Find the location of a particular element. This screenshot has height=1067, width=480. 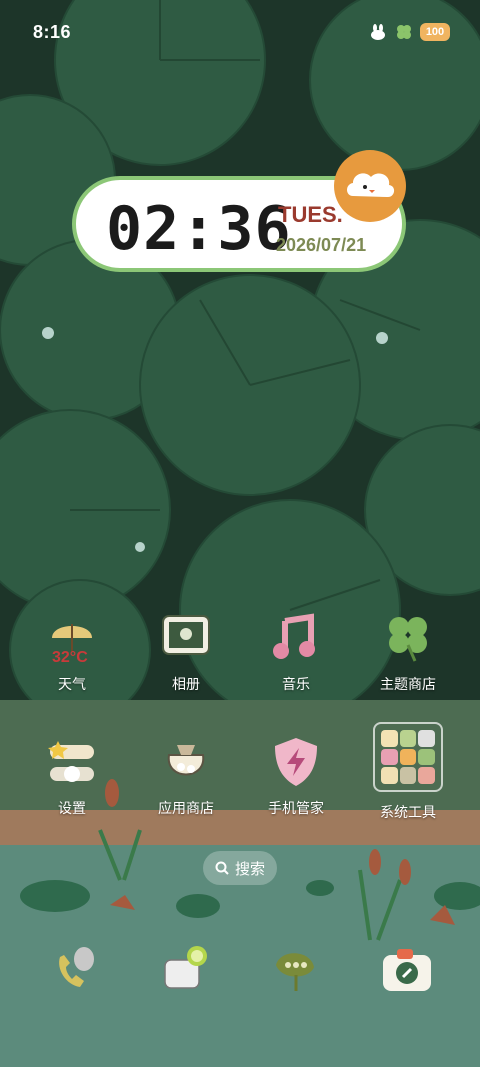

settings-toggle-icon is located at coordinates (72, 762).